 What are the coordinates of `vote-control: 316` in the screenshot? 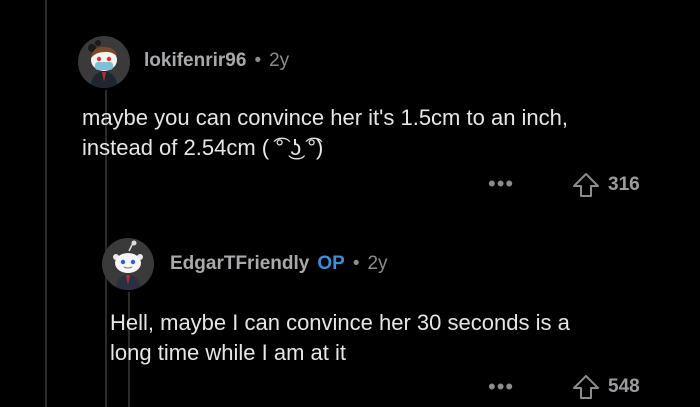 It's located at (606, 185).